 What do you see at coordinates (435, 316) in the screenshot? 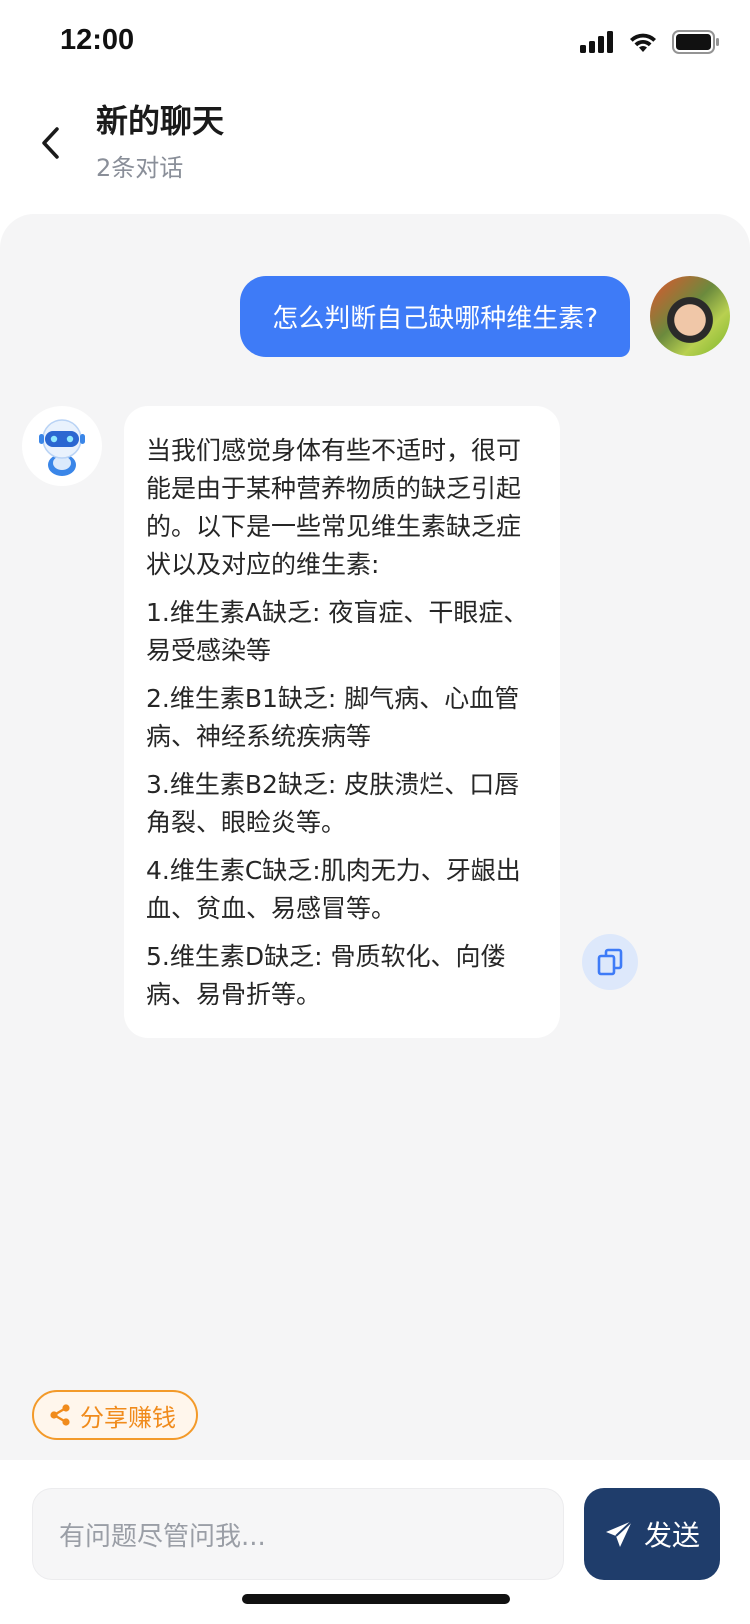
I see `user-message-bubble: 怎么判断自己缺哪种维生素?` at bounding box center [435, 316].